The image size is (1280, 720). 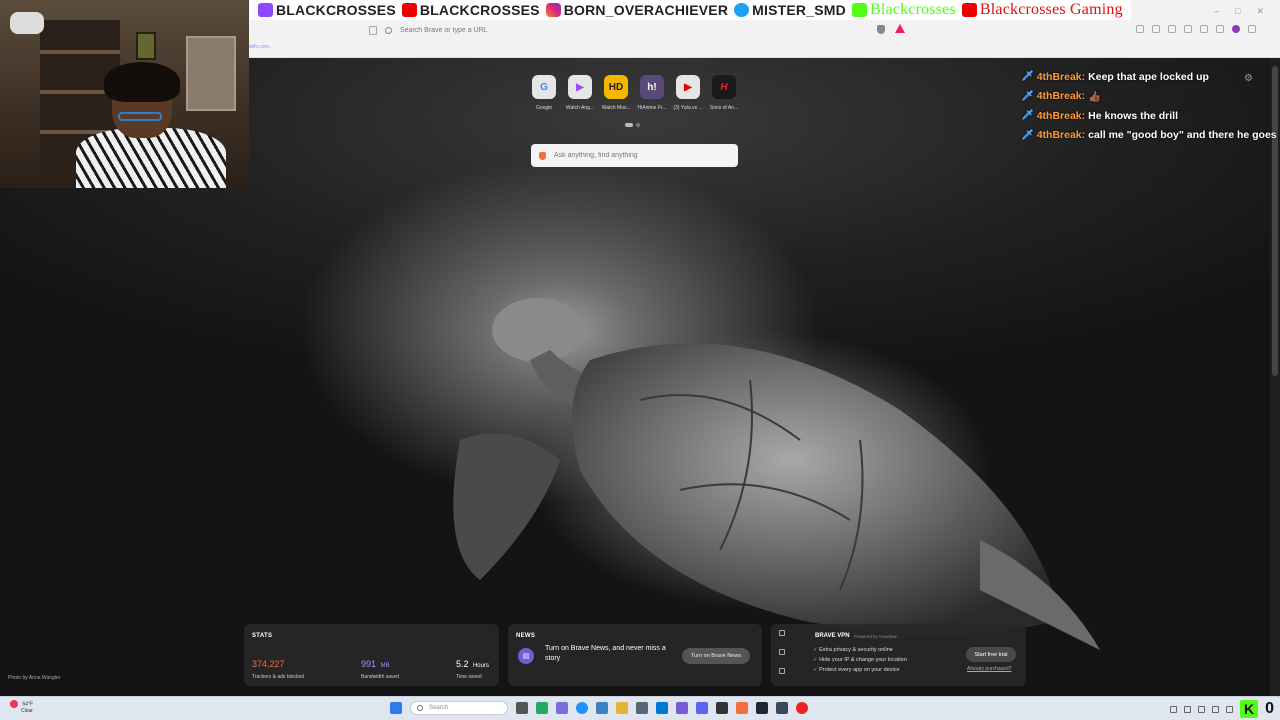 What do you see at coordinates (28, 704) in the screenshot?
I see `weather-temp: 64°F` at bounding box center [28, 704].